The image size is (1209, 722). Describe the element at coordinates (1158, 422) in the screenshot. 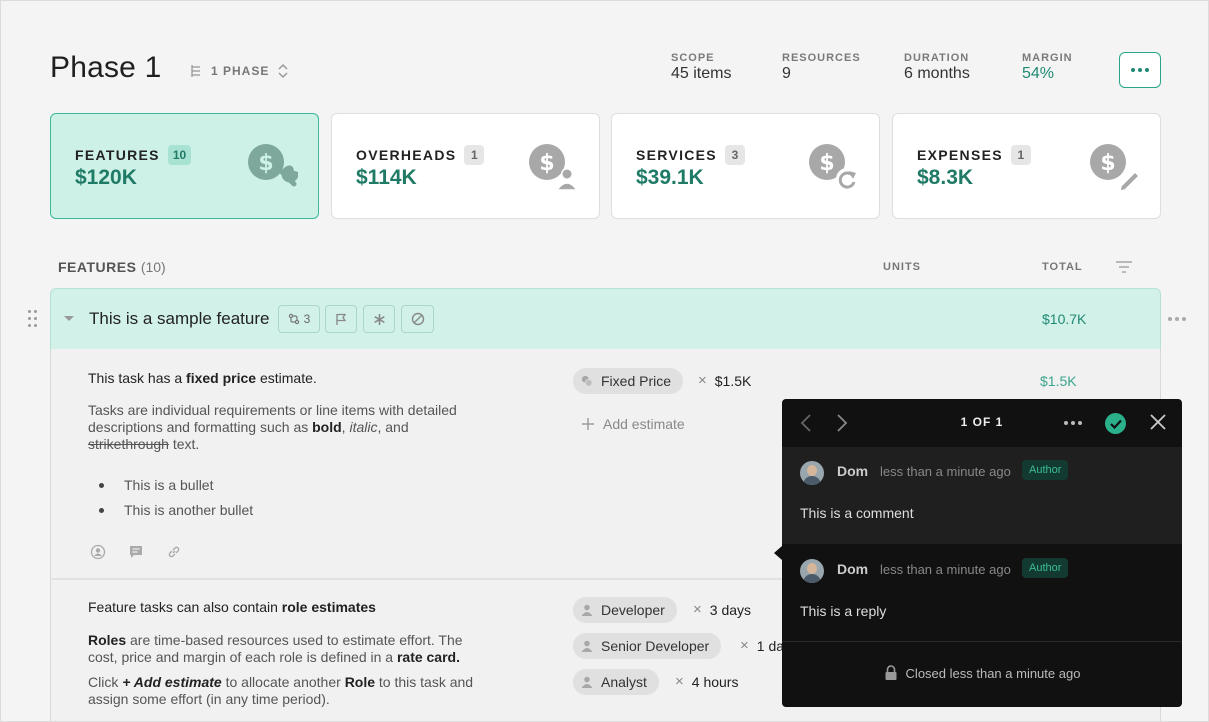

I see `close-icon` at that location.